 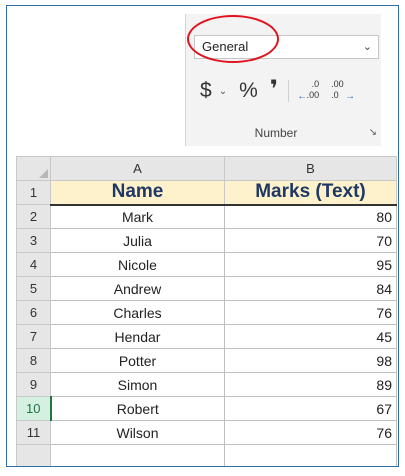 What do you see at coordinates (33, 360) in the screenshot?
I see `row-header: 8` at bounding box center [33, 360].